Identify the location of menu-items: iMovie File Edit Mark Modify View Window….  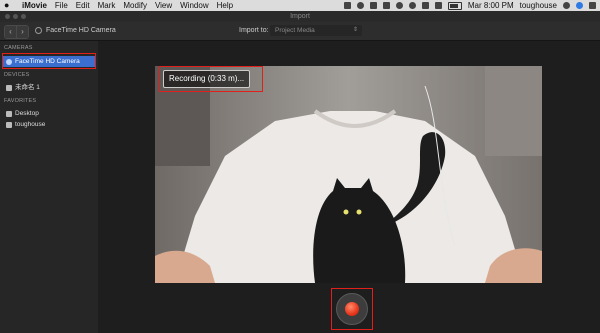
(127, 5).